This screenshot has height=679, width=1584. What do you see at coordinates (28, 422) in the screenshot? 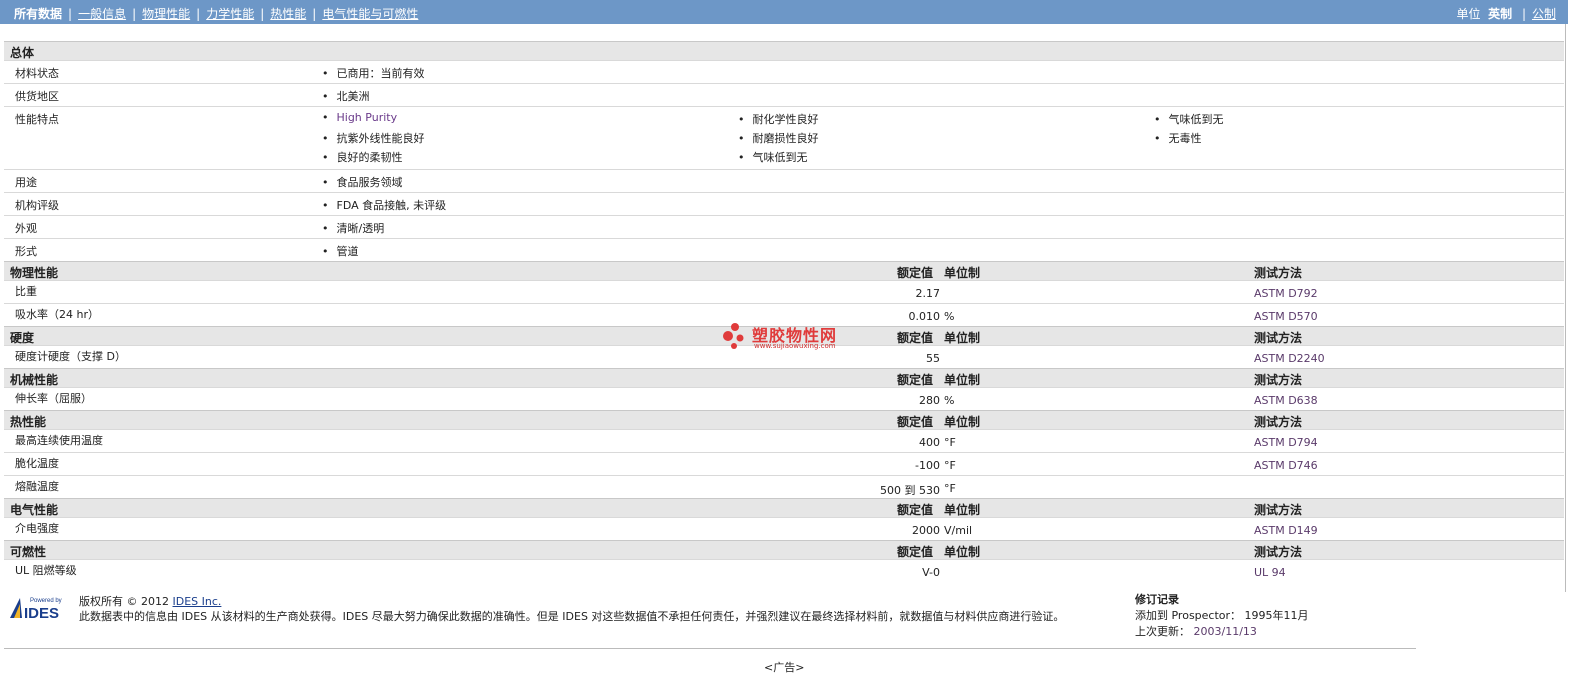
I see `section-title: 热性能` at bounding box center [28, 422].